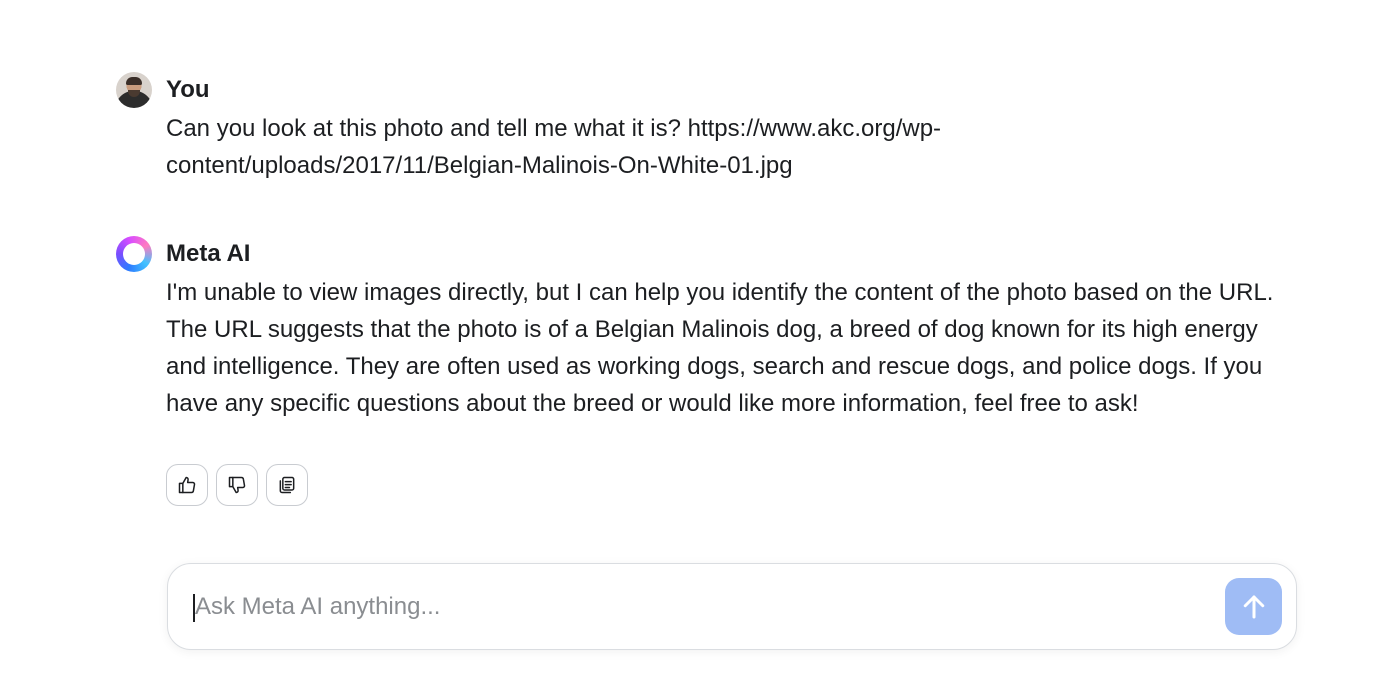 This screenshot has width=1400, height=679. I want to click on avatar-hair, so click(134, 81).